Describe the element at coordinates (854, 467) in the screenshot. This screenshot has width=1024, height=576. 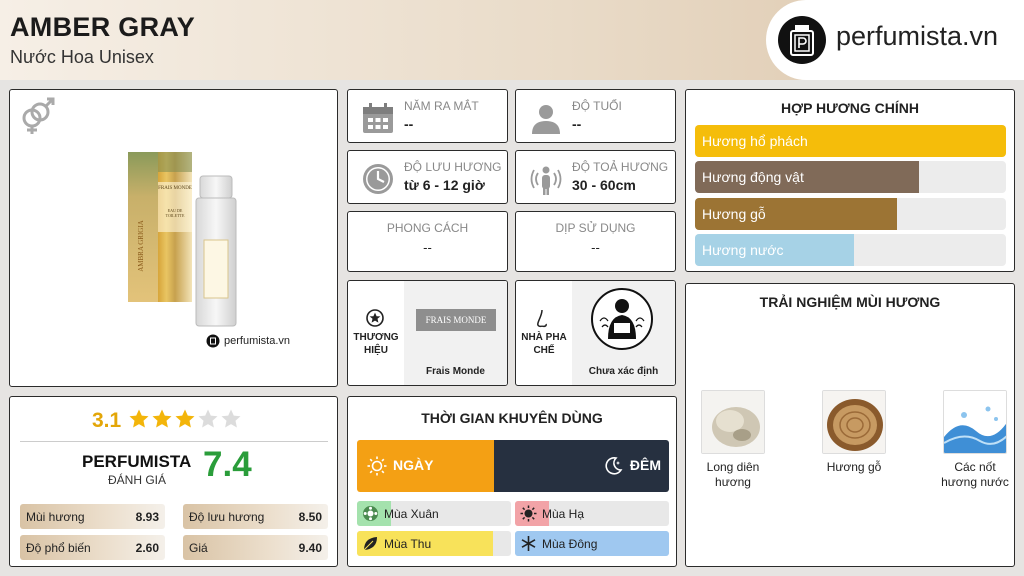
I see `experience-wood-line1: Hương gỗ` at that location.